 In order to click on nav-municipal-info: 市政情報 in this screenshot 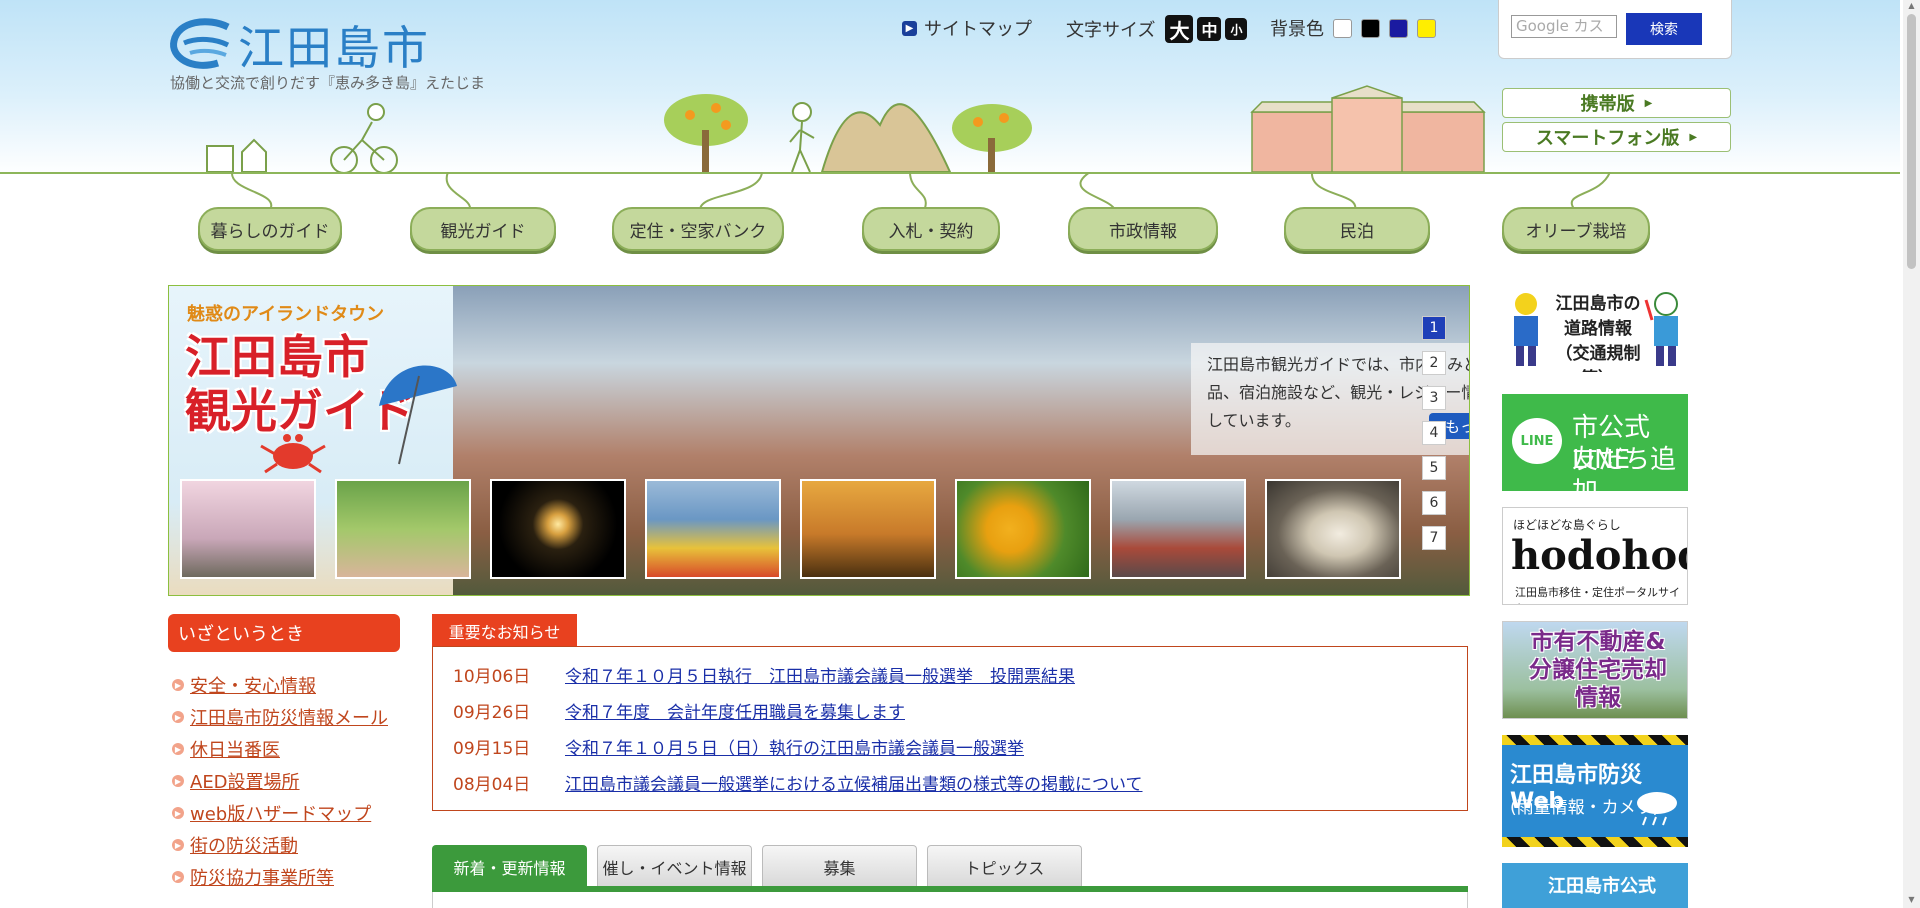, I will do `click(1143, 229)`.